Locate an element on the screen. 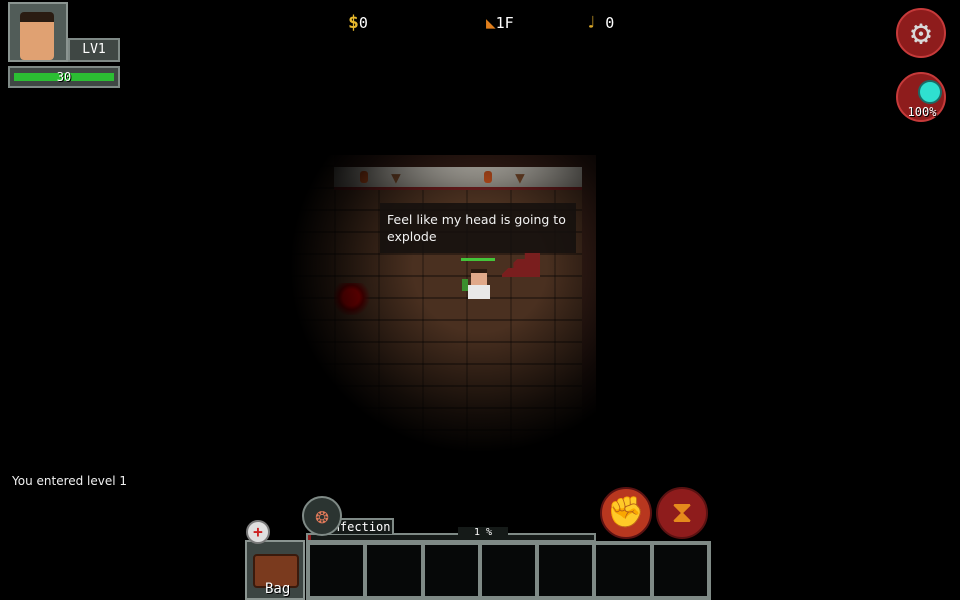 The image size is (960, 600). floor-counter: ◣1F is located at coordinates (500, 23).